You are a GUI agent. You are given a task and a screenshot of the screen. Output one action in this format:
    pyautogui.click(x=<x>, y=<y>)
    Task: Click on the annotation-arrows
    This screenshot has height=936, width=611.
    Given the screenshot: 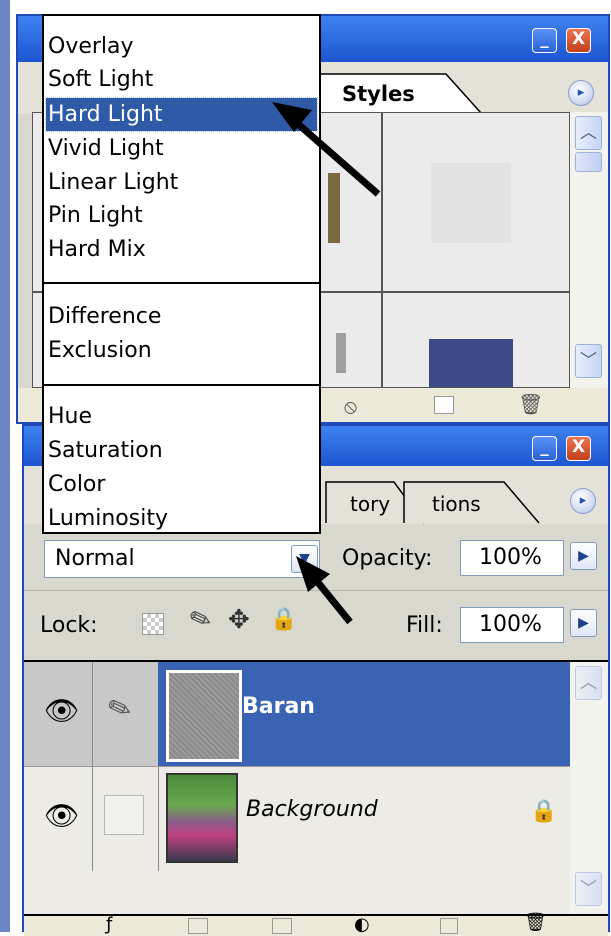 What is the action you would take?
    pyautogui.click(x=326, y=363)
    